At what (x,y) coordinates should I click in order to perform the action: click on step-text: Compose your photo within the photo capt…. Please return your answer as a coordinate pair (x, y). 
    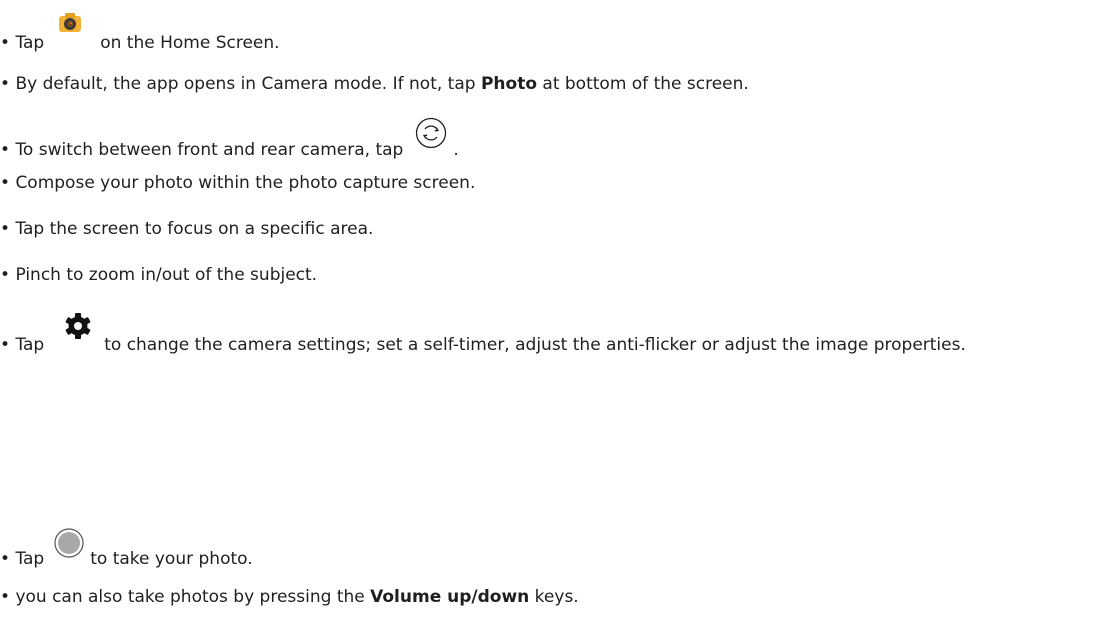
    Looking at the image, I should click on (245, 183).